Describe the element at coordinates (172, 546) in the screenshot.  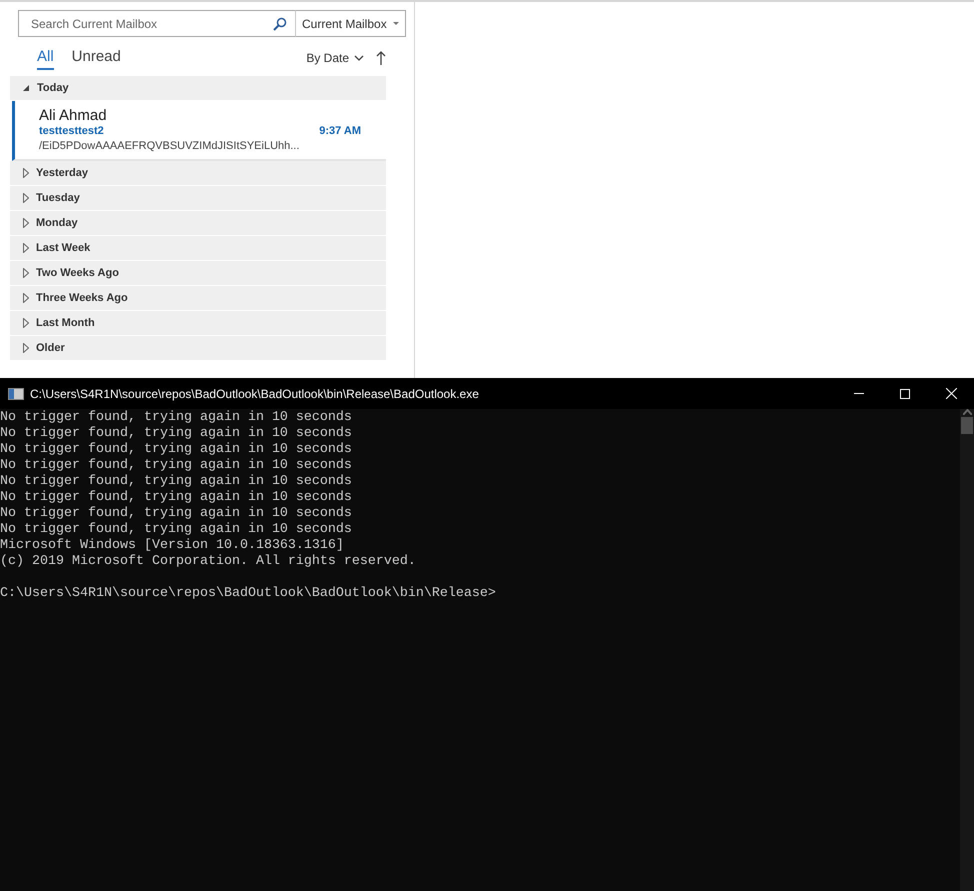
I see `console-output-line: Microsoft Windows [Version 10.0.18363.1316]` at that location.